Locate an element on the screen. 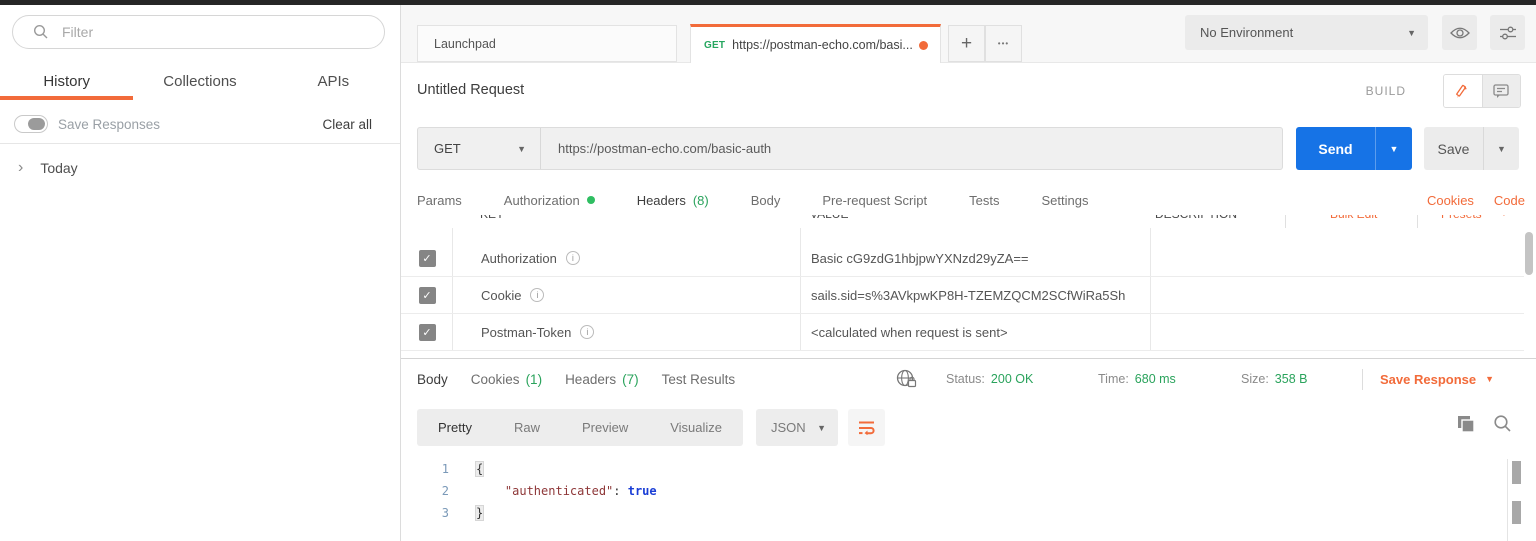 This screenshot has width=1536, height=541. key-cell: Cookie i is located at coordinates (627, 295).